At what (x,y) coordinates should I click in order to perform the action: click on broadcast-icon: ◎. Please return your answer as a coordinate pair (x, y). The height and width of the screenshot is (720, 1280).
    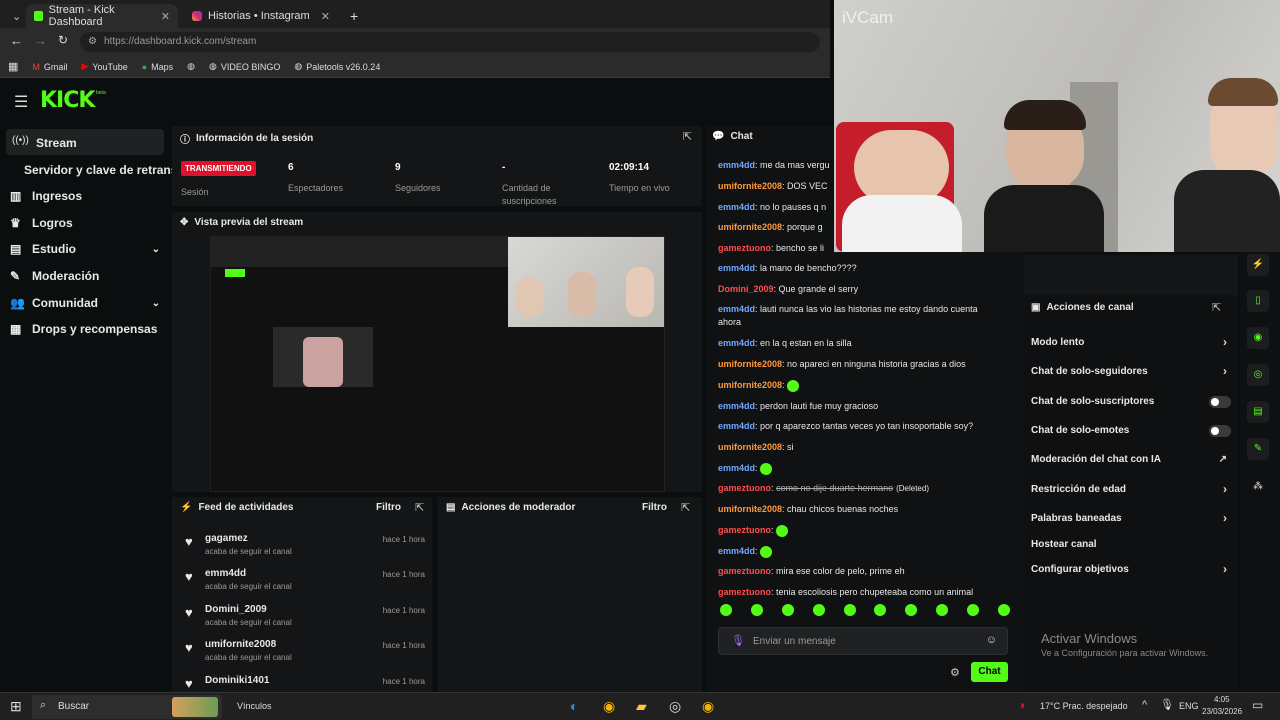
    Looking at the image, I should click on (1258, 375).